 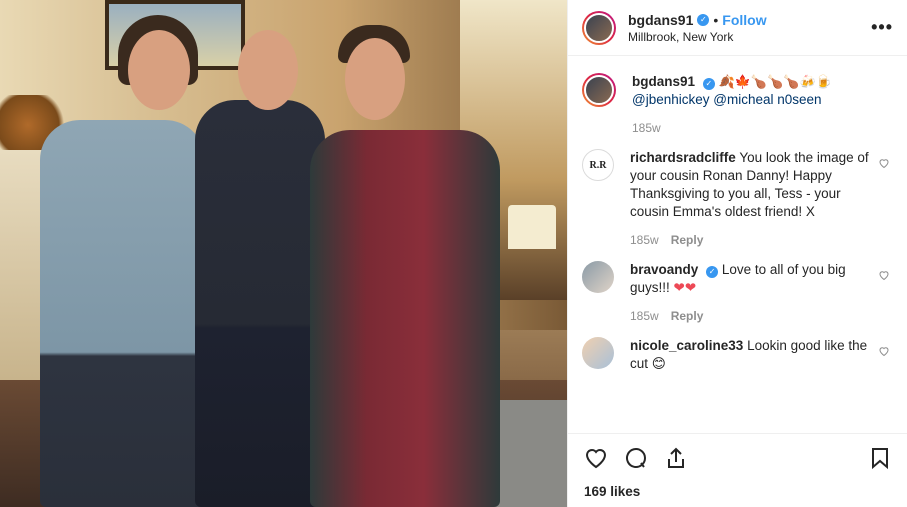 What do you see at coordinates (660, 20) in the screenshot?
I see `author-username: bgdans91` at bounding box center [660, 20].